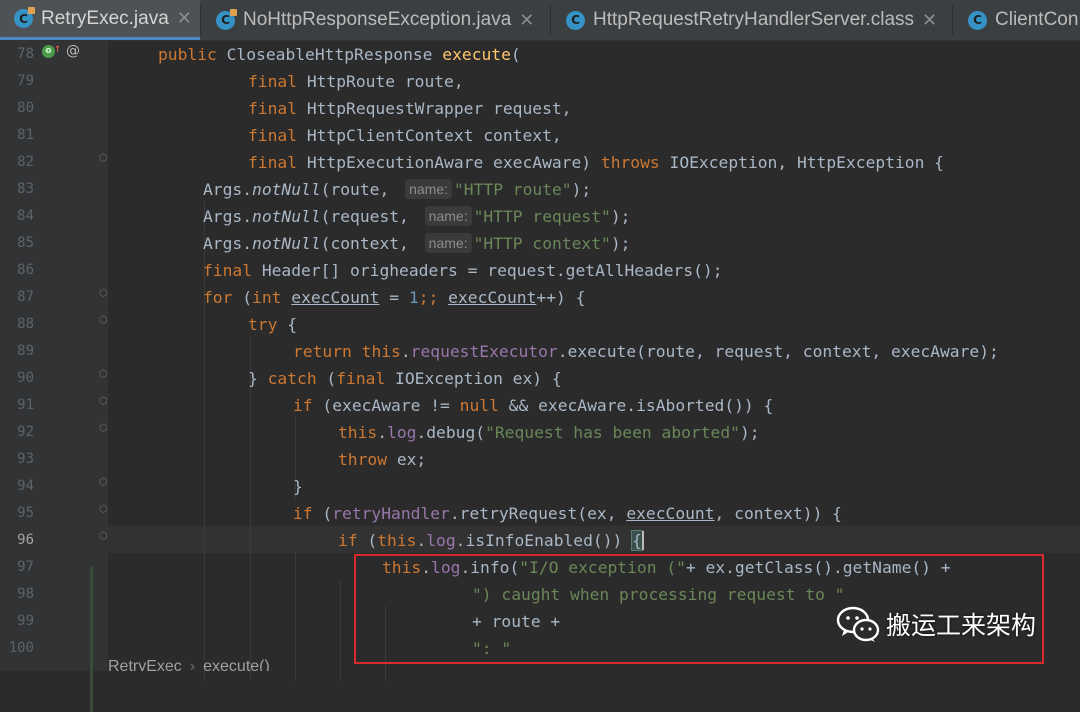 This screenshot has width=1080, height=712. What do you see at coordinates (73, 51) in the screenshot?
I see `annotation-icon: @` at bounding box center [73, 51].